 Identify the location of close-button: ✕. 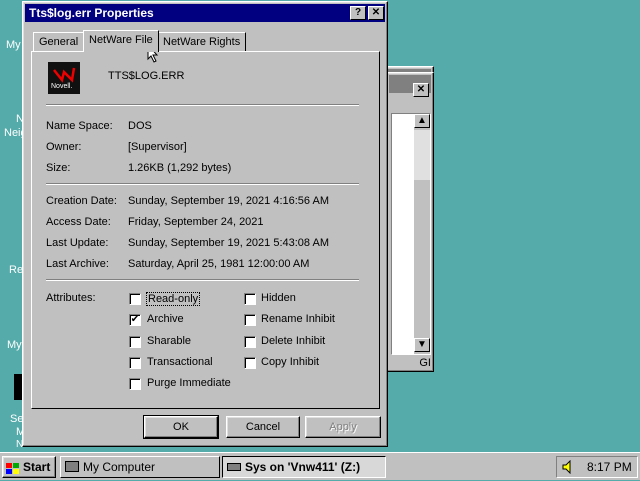
(376, 13).